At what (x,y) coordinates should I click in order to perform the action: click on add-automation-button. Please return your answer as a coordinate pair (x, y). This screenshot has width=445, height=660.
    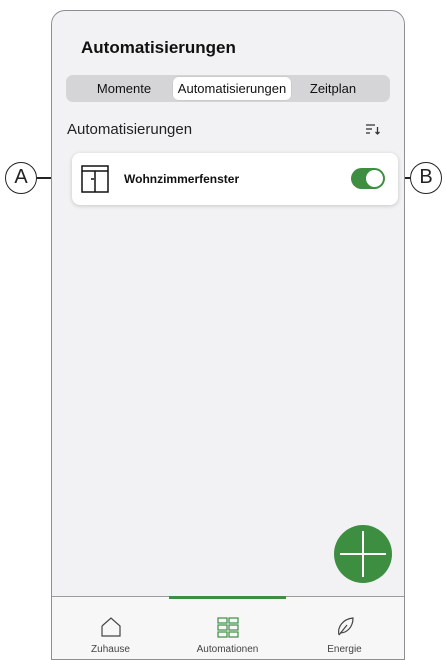
    Looking at the image, I should click on (363, 554).